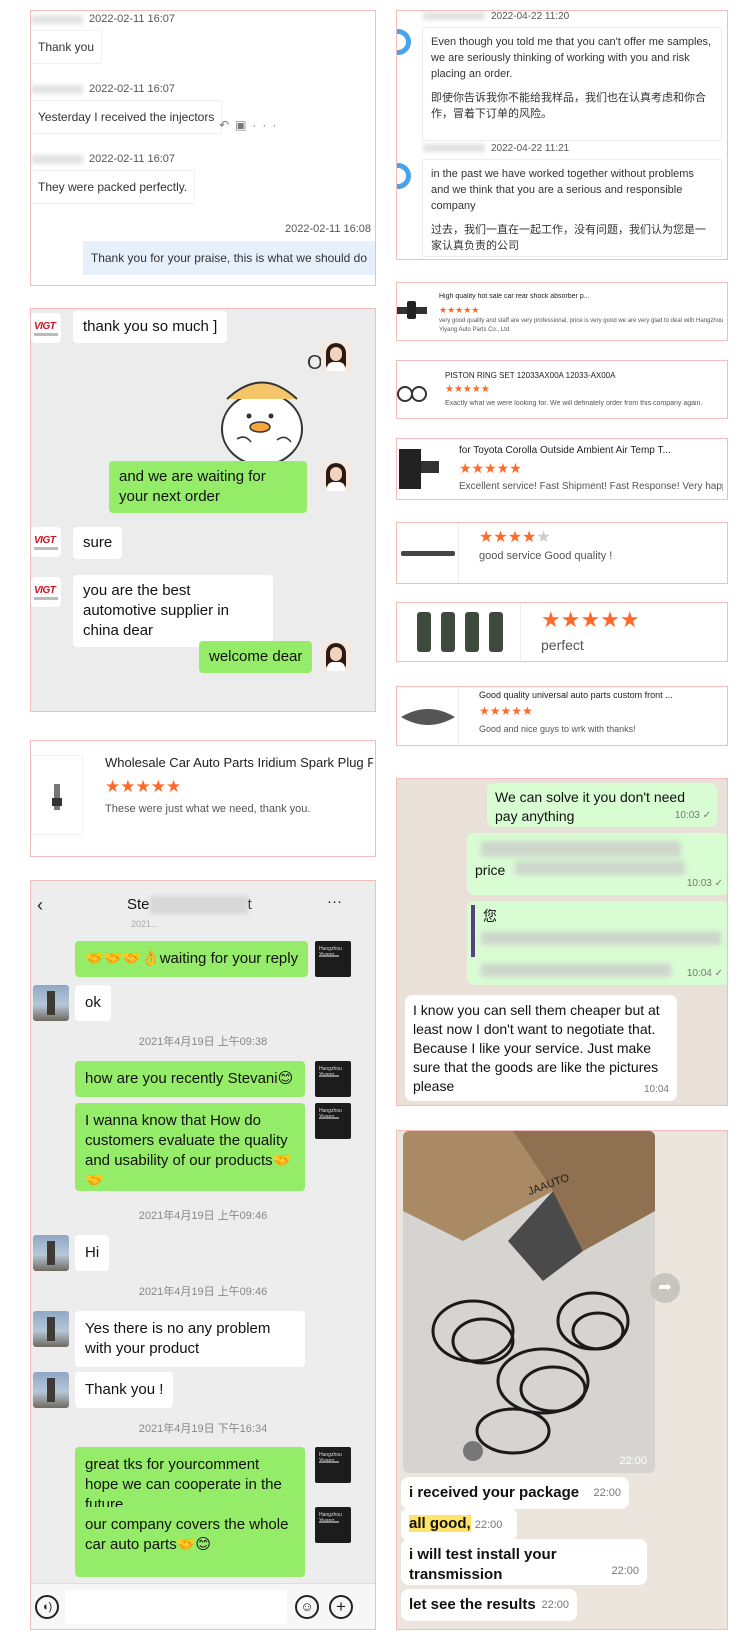 The height and width of the screenshot is (1641, 750). What do you see at coordinates (113, 187) in the screenshot?
I see `message-bubble: They were packed perfectly.` at bounding box center [113, 187].